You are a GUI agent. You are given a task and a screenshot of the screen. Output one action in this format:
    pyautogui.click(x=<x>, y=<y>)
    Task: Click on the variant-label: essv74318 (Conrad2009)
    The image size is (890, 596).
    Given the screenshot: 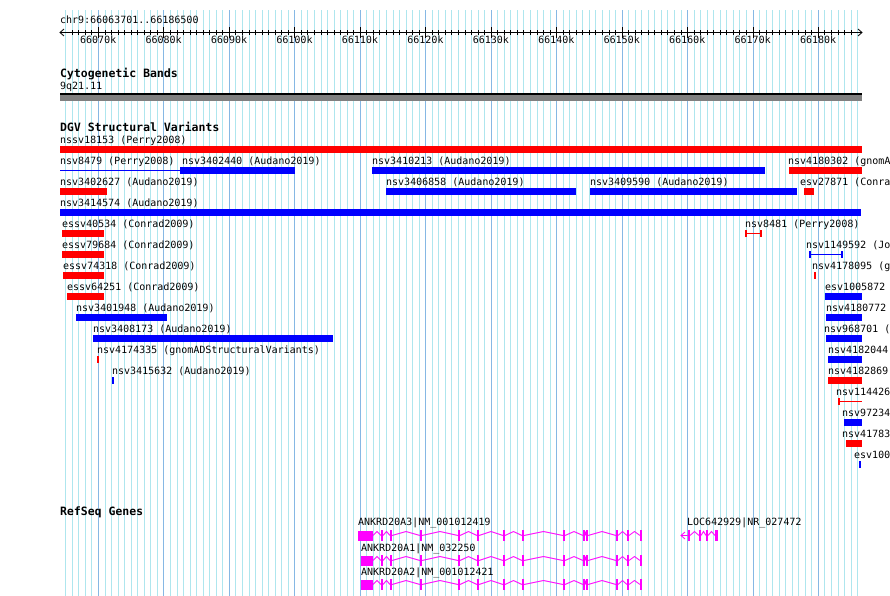 What is the action you would take?
    pyautogui.click(x=129, y=266)
    